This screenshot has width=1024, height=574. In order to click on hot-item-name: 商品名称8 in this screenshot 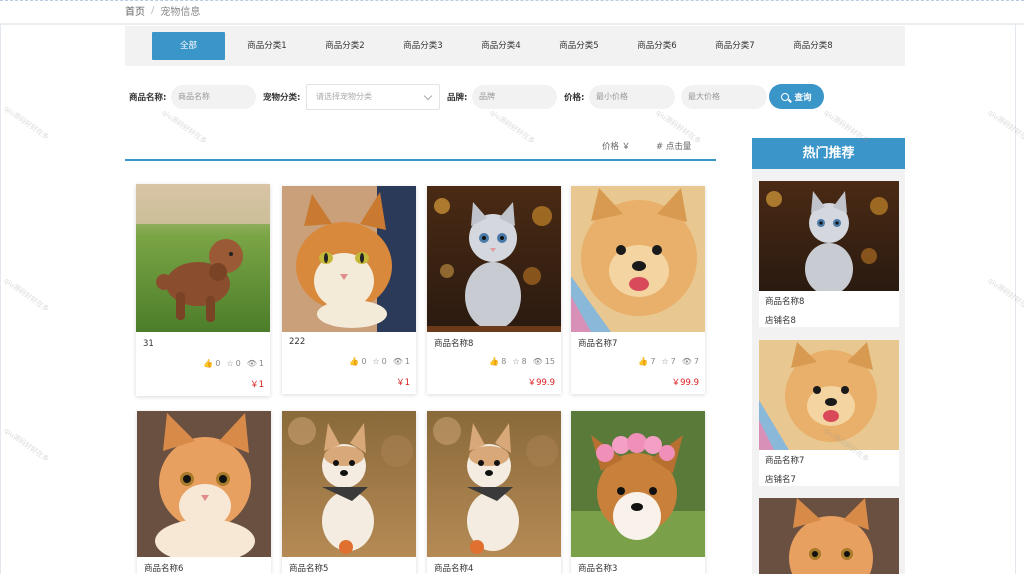, I will do `click(784, 301)`.